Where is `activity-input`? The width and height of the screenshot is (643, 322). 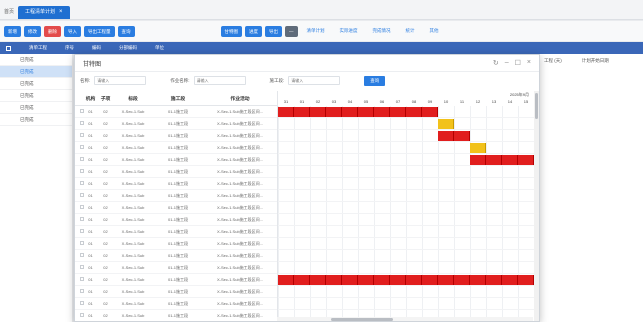
activity-input is located at coordinates (219, 80).